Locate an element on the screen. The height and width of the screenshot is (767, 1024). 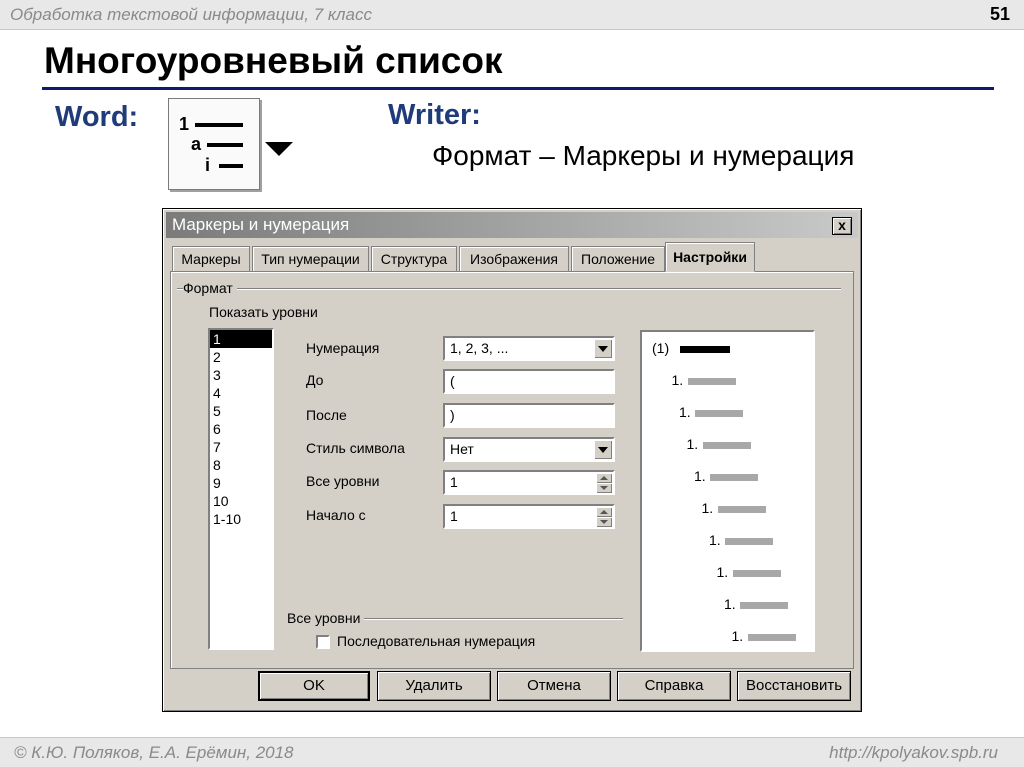
after-input: ) is located at coordinates (529, 415).